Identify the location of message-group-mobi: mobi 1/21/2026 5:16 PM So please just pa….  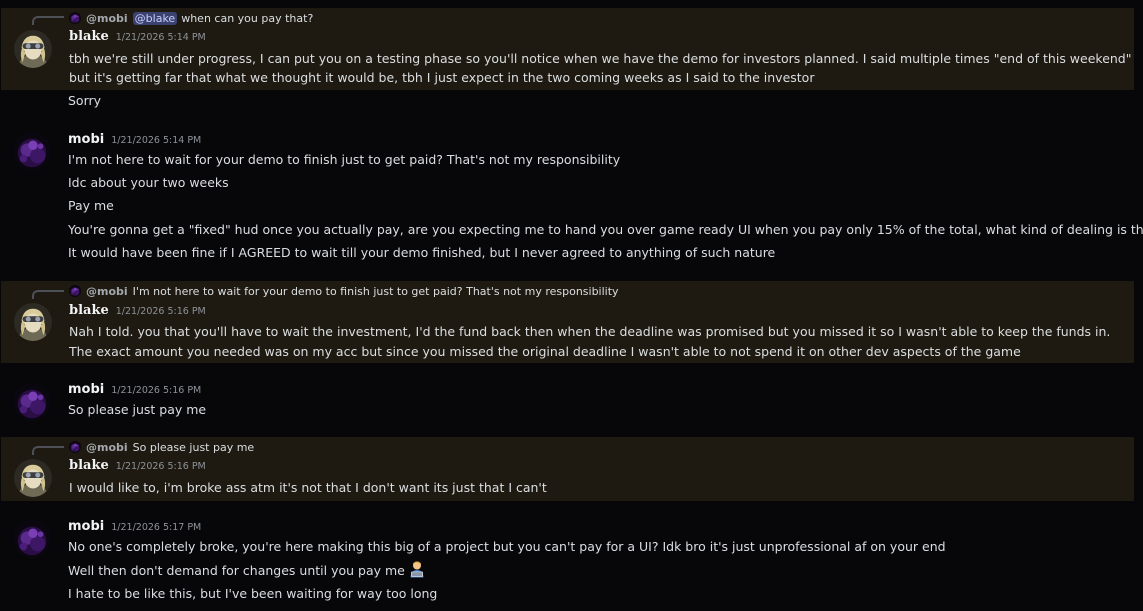
(571, 400).